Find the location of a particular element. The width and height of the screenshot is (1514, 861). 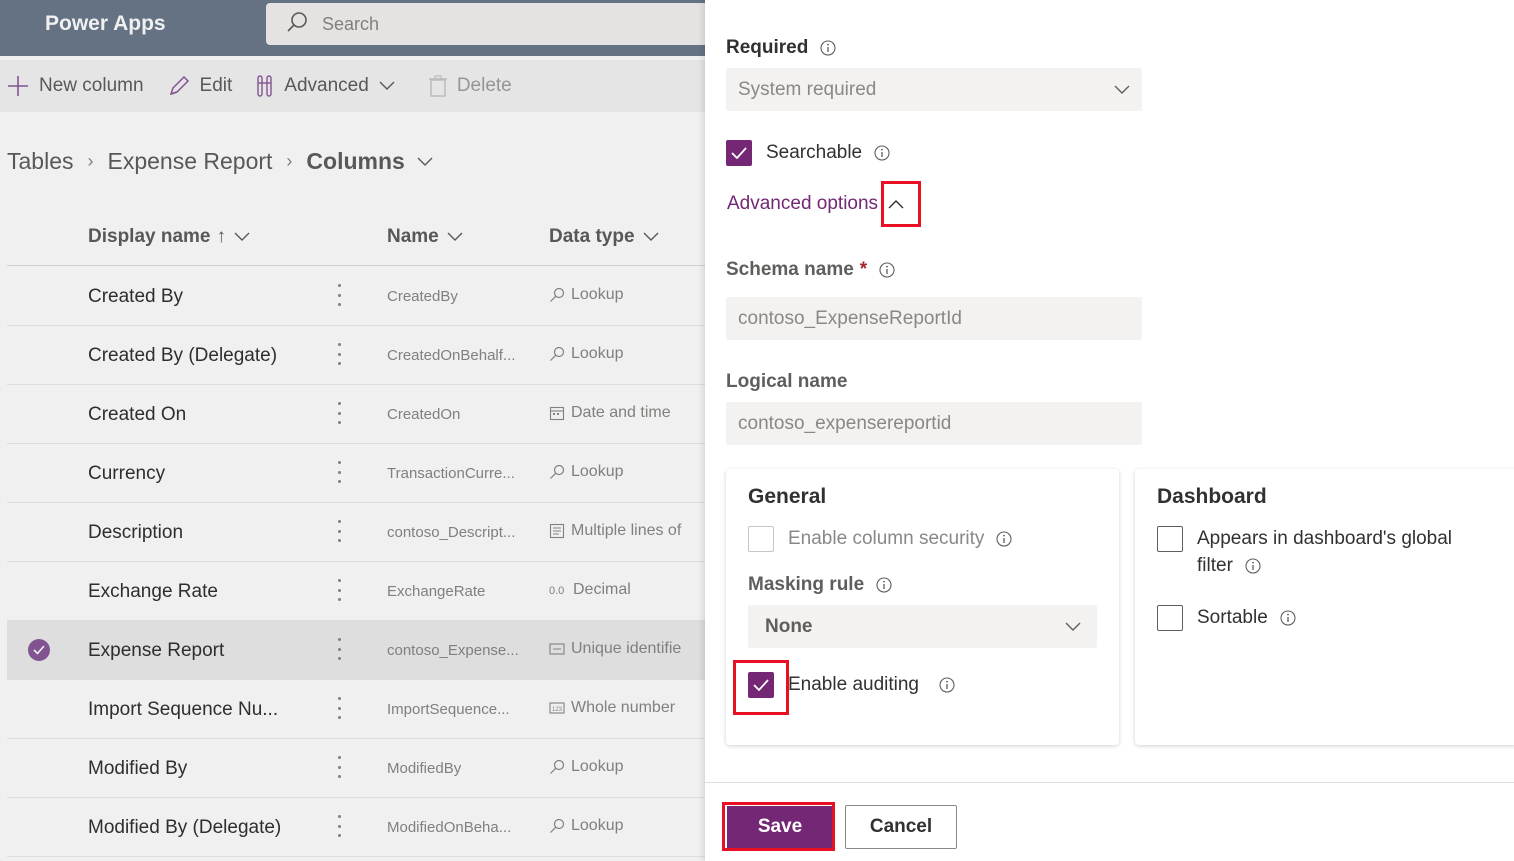

search-box: Search is located at coordinates (485, 24).